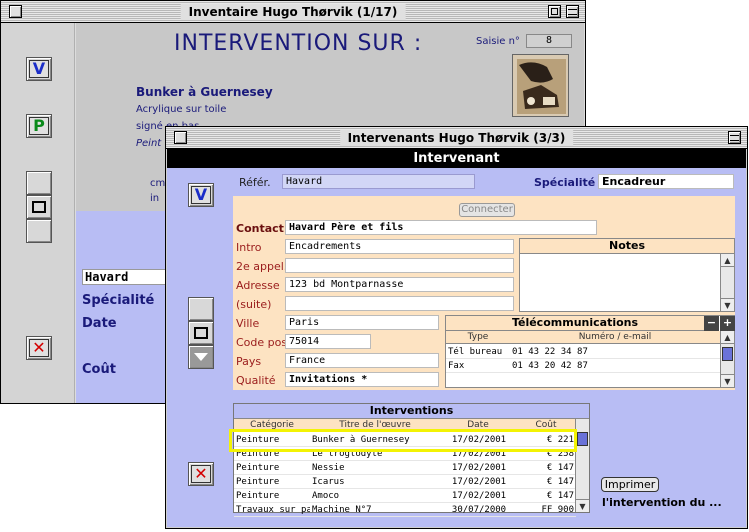 This screenshot has width=749, height=532. Describe the element at coordinates (155, 198) in the screenshot. I see `artwork-dims-in: in` at that location.